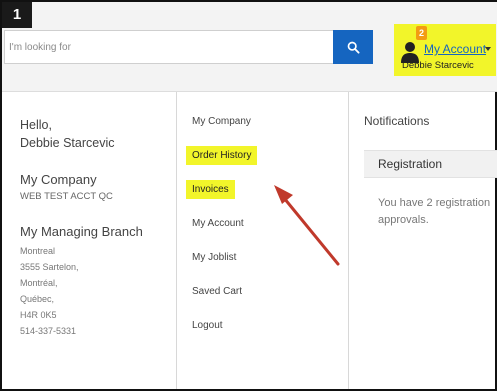 The width and height of the screenshot is (497, 391). I want to click on my-account-link: My Account, so click(455, 49).